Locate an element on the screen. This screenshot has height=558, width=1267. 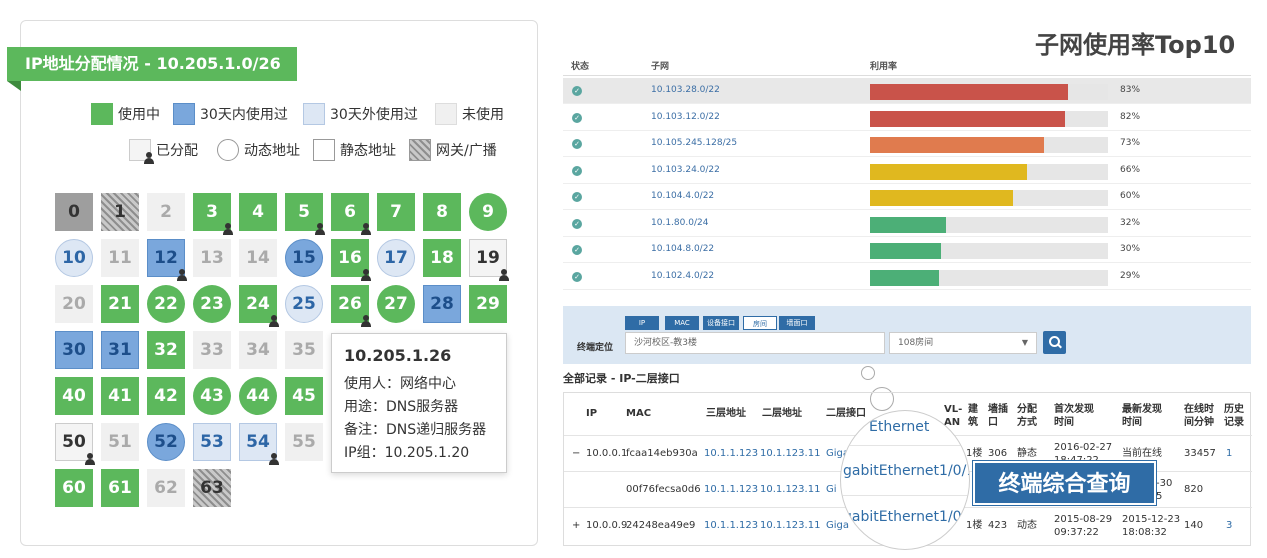
subnet-link: 10.103.28.0/22 is located at coordinates (685, 90).